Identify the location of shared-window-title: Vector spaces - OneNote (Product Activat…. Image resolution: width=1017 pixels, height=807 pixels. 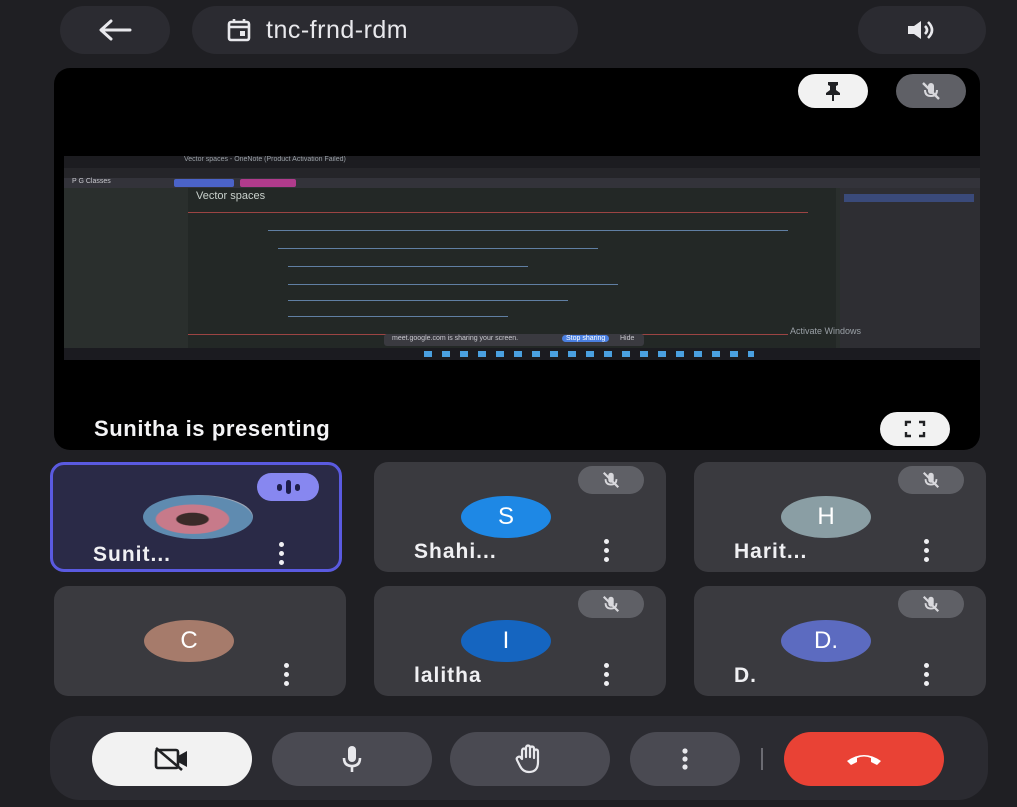
(265, 159).